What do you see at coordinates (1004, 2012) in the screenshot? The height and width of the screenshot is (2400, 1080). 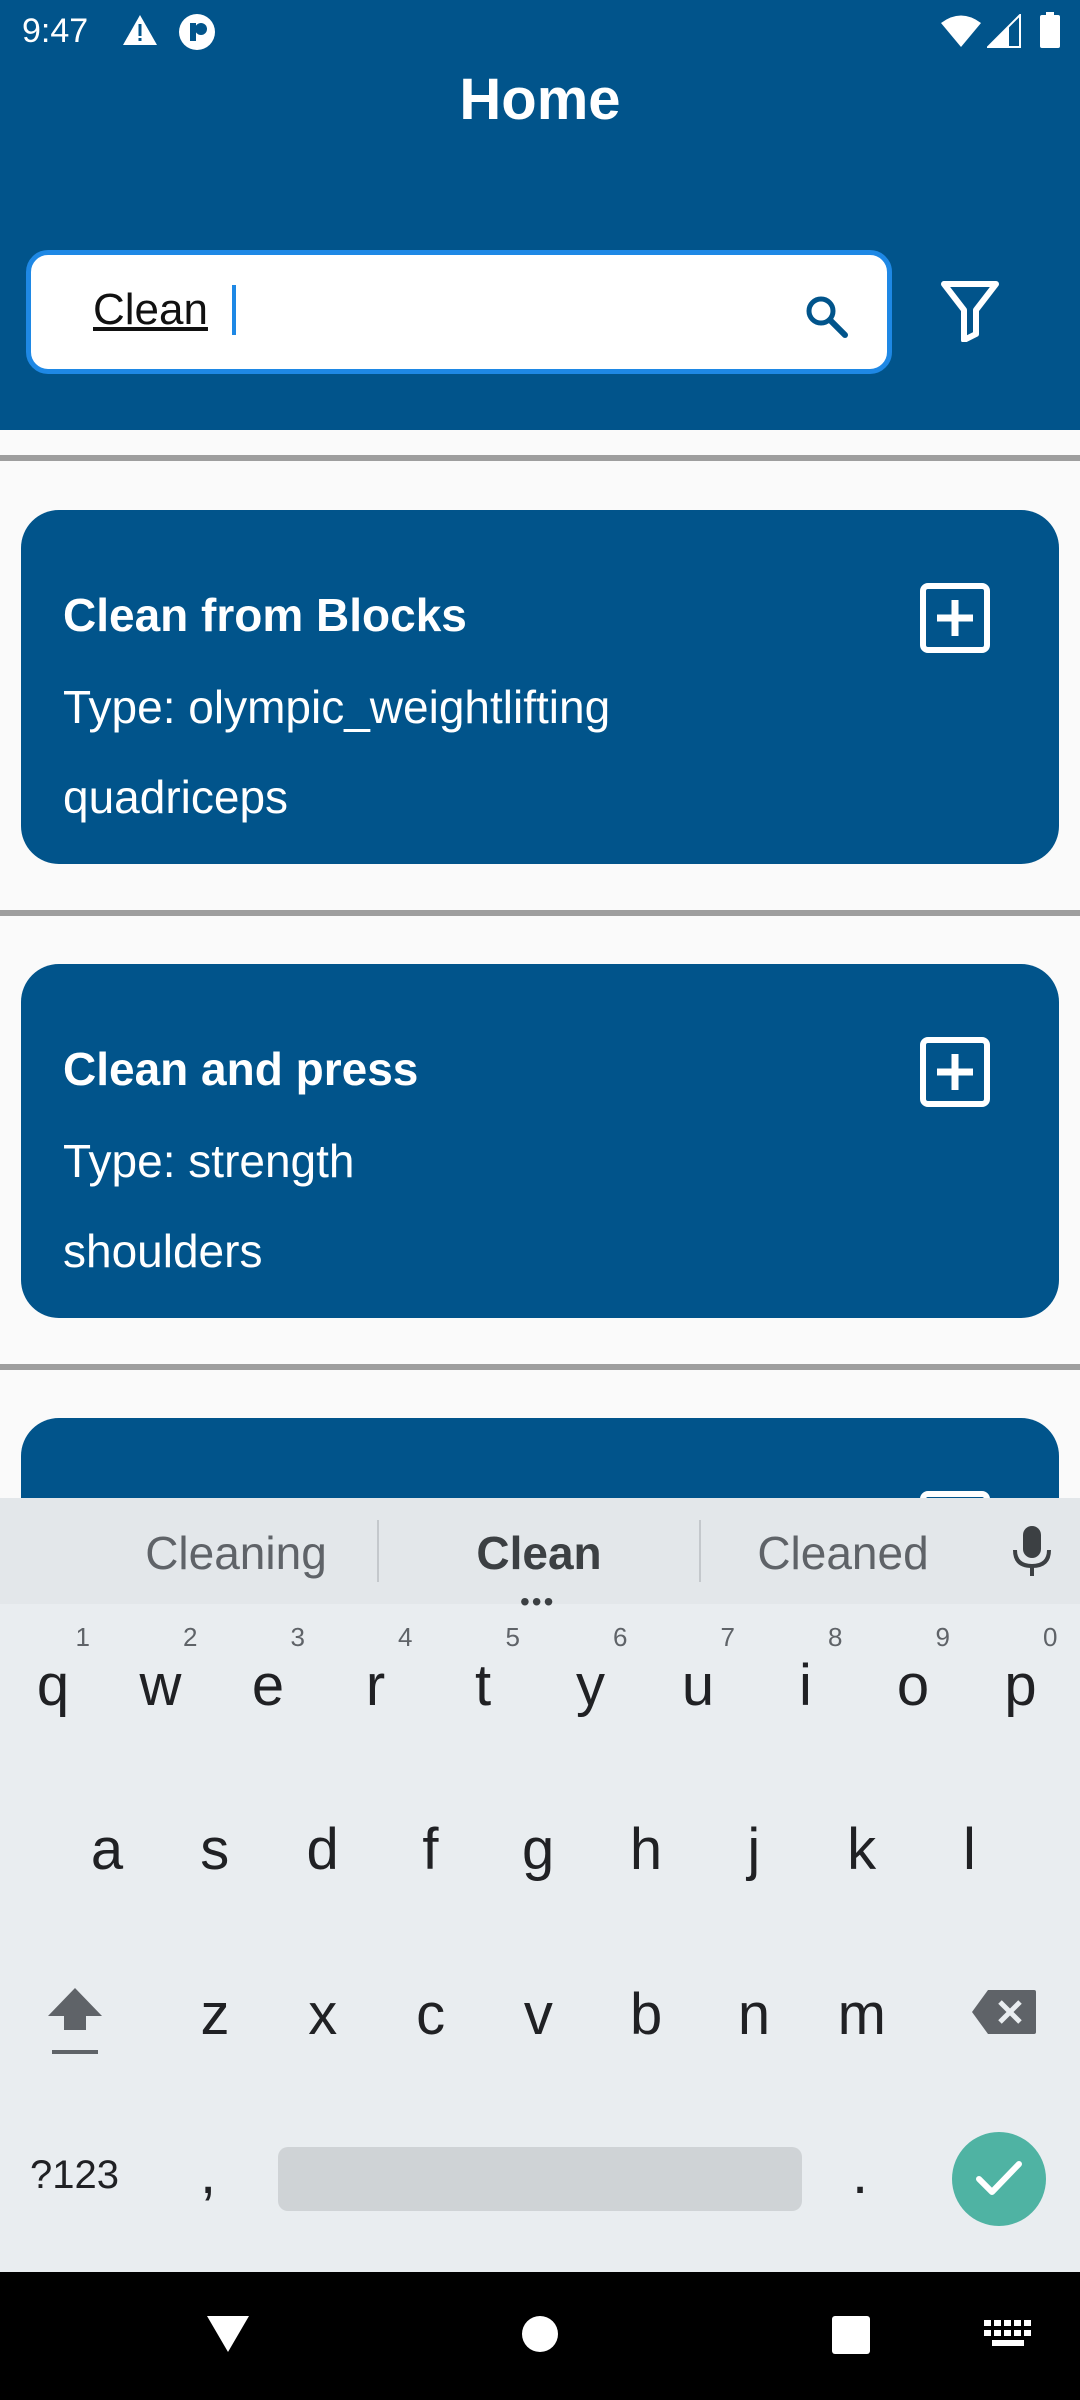 I see `backspace-icon` at bounding box center [1004, 2012].